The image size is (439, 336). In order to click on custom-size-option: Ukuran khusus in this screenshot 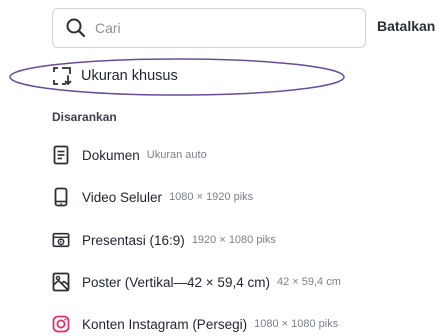, I will do `click(115, 76)`.